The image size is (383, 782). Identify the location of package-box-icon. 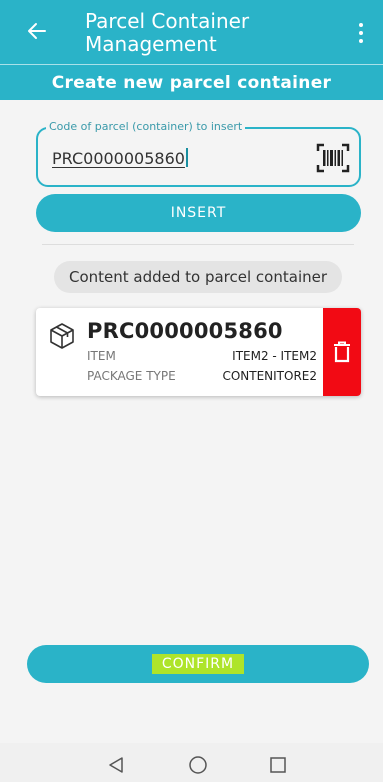
(62, 336).